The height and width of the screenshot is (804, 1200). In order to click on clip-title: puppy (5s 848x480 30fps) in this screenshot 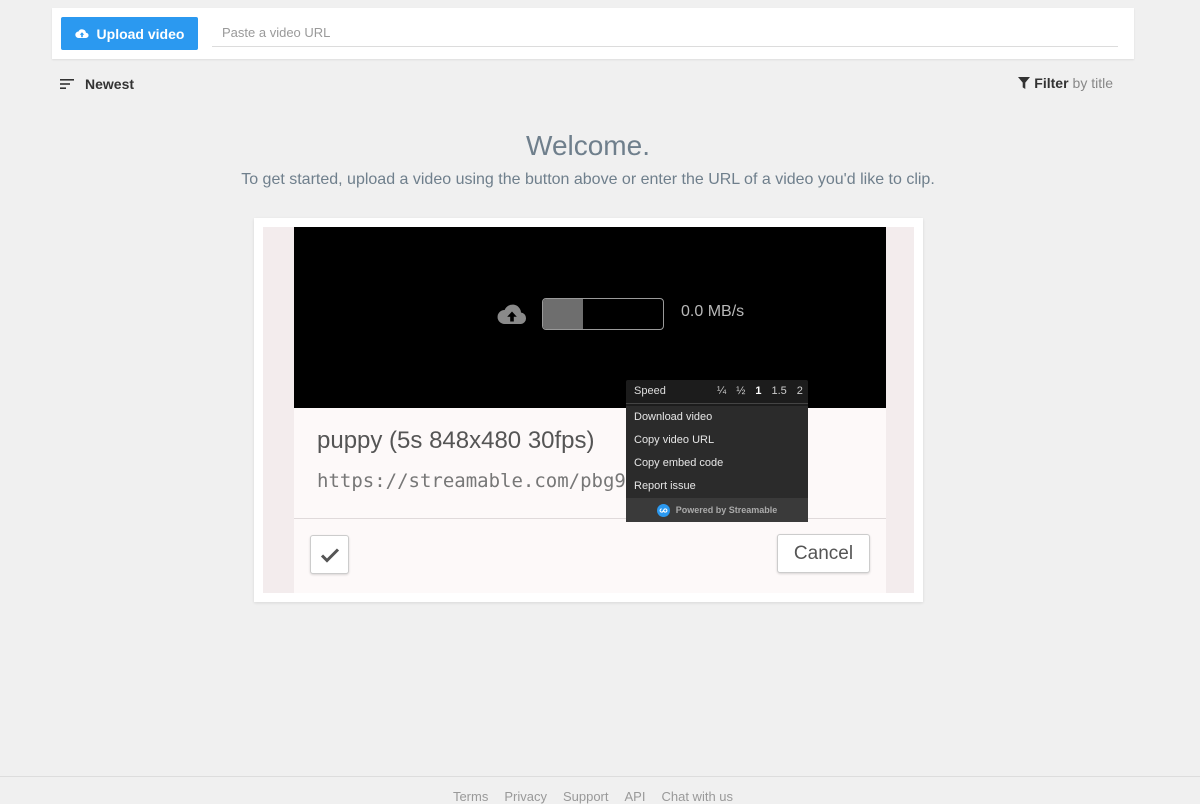, I will do `click(456, 440)`.